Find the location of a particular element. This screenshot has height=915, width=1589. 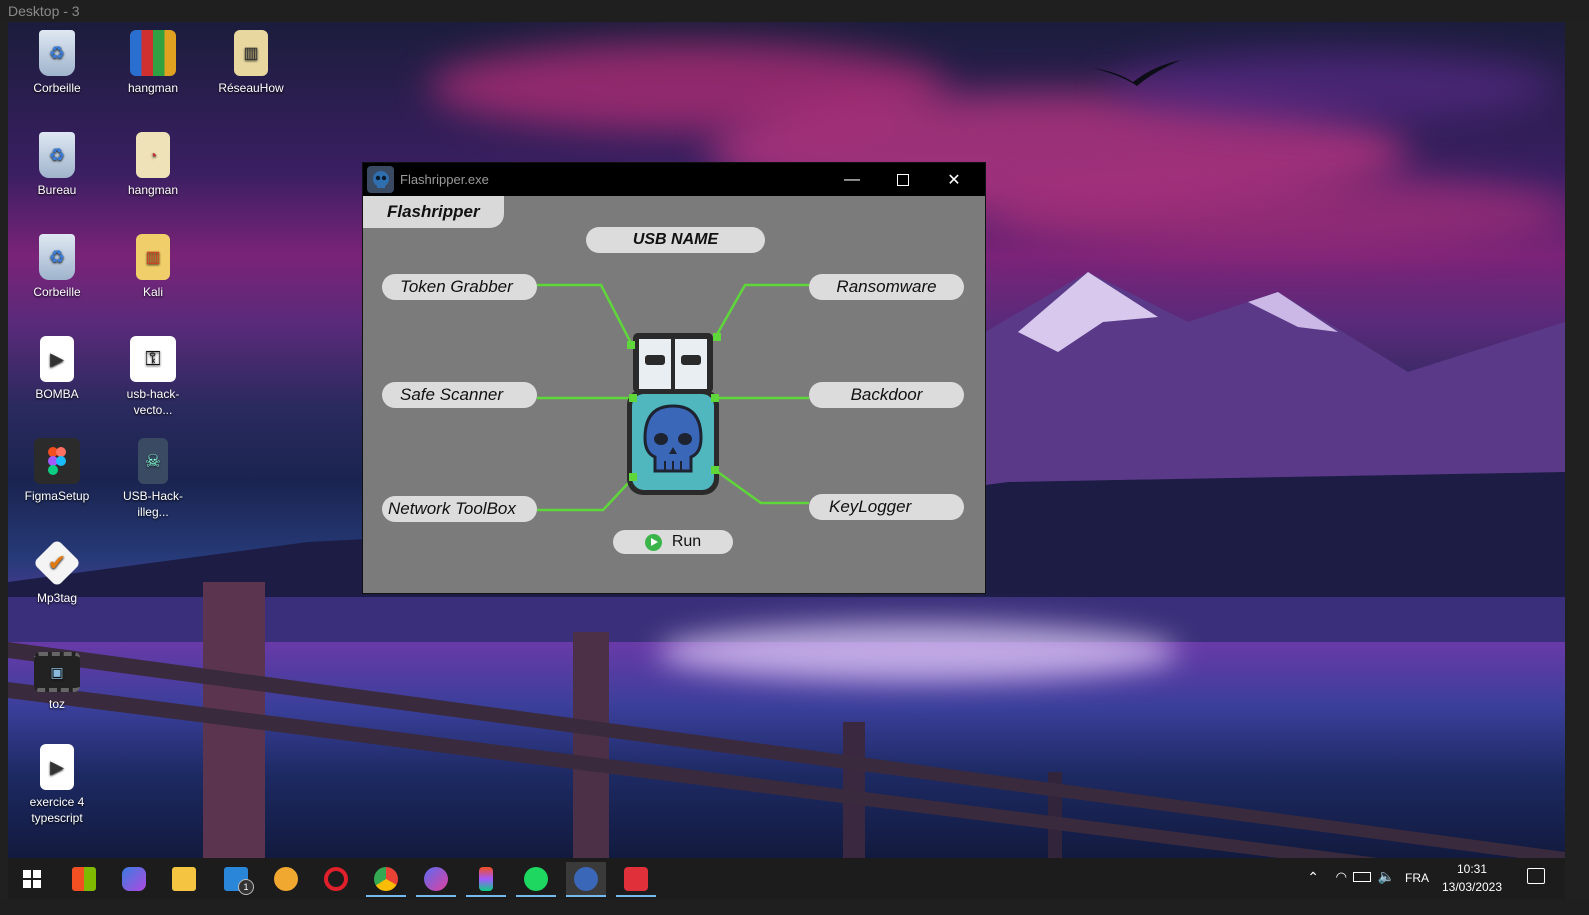

desktop-icon-bomba: ▶ BOMBA is located at coordinates (57, 369).